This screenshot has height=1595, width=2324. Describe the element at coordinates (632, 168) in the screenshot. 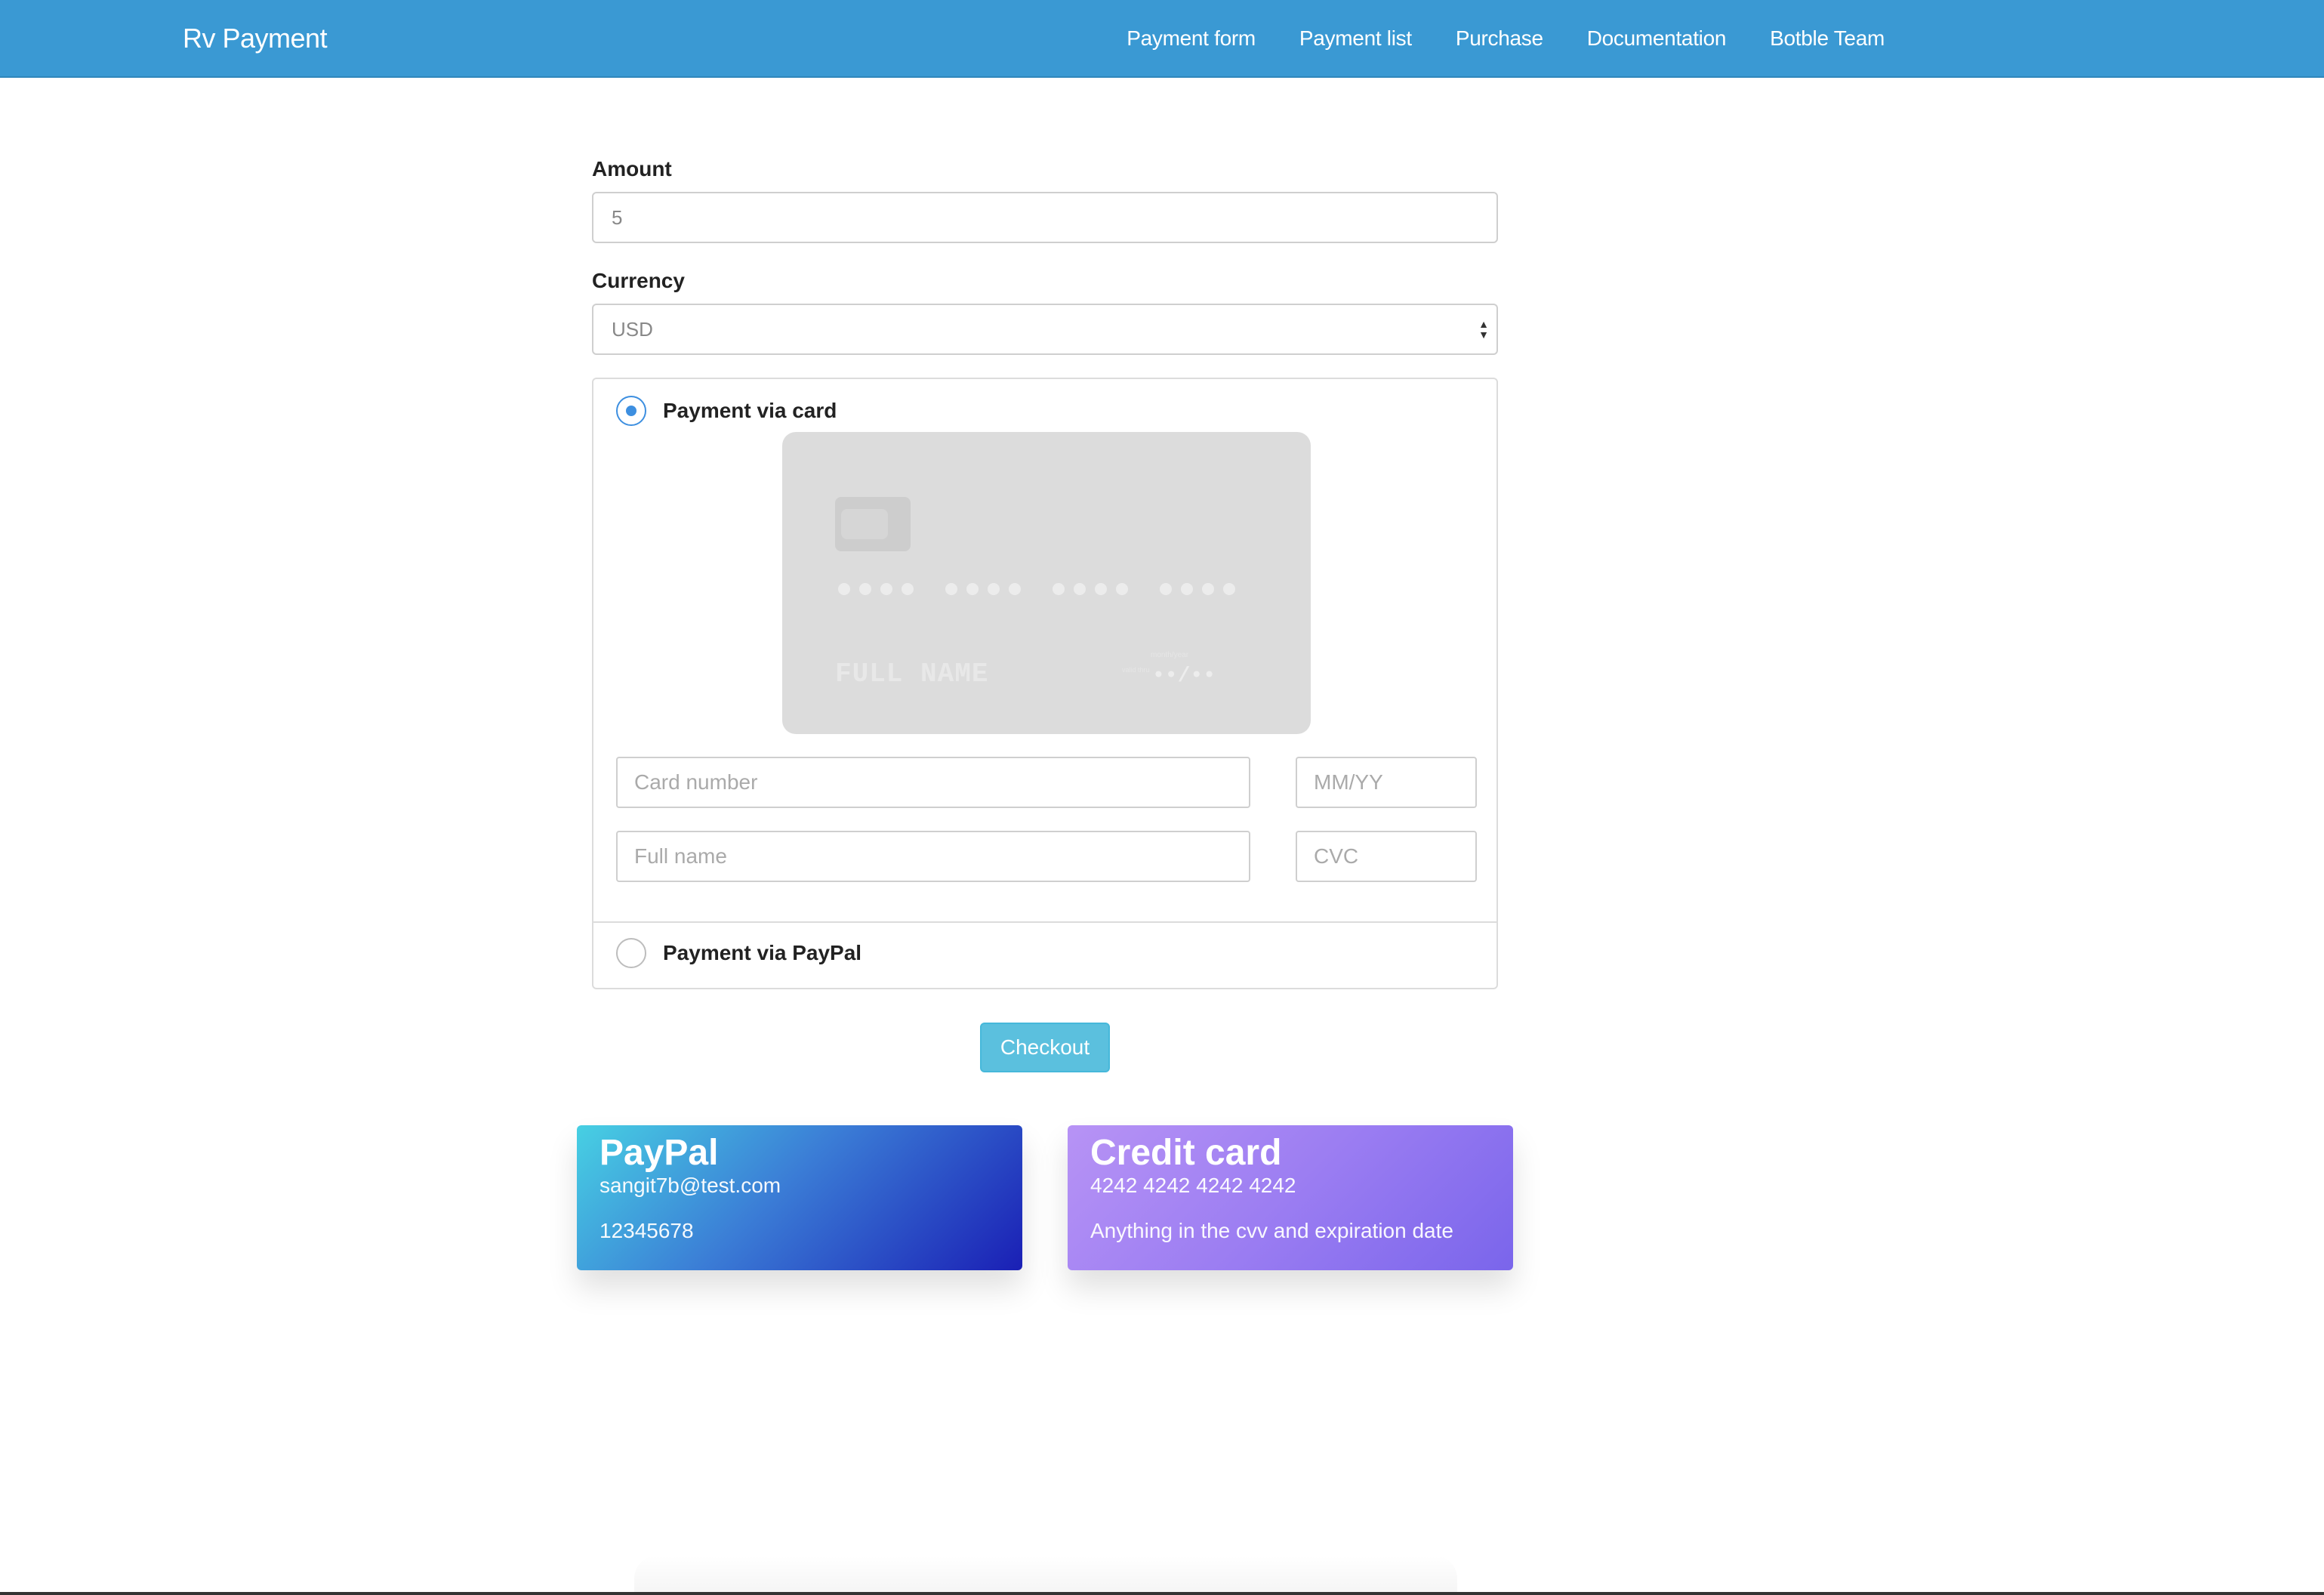

I see `amount-label: Amount` at that location.